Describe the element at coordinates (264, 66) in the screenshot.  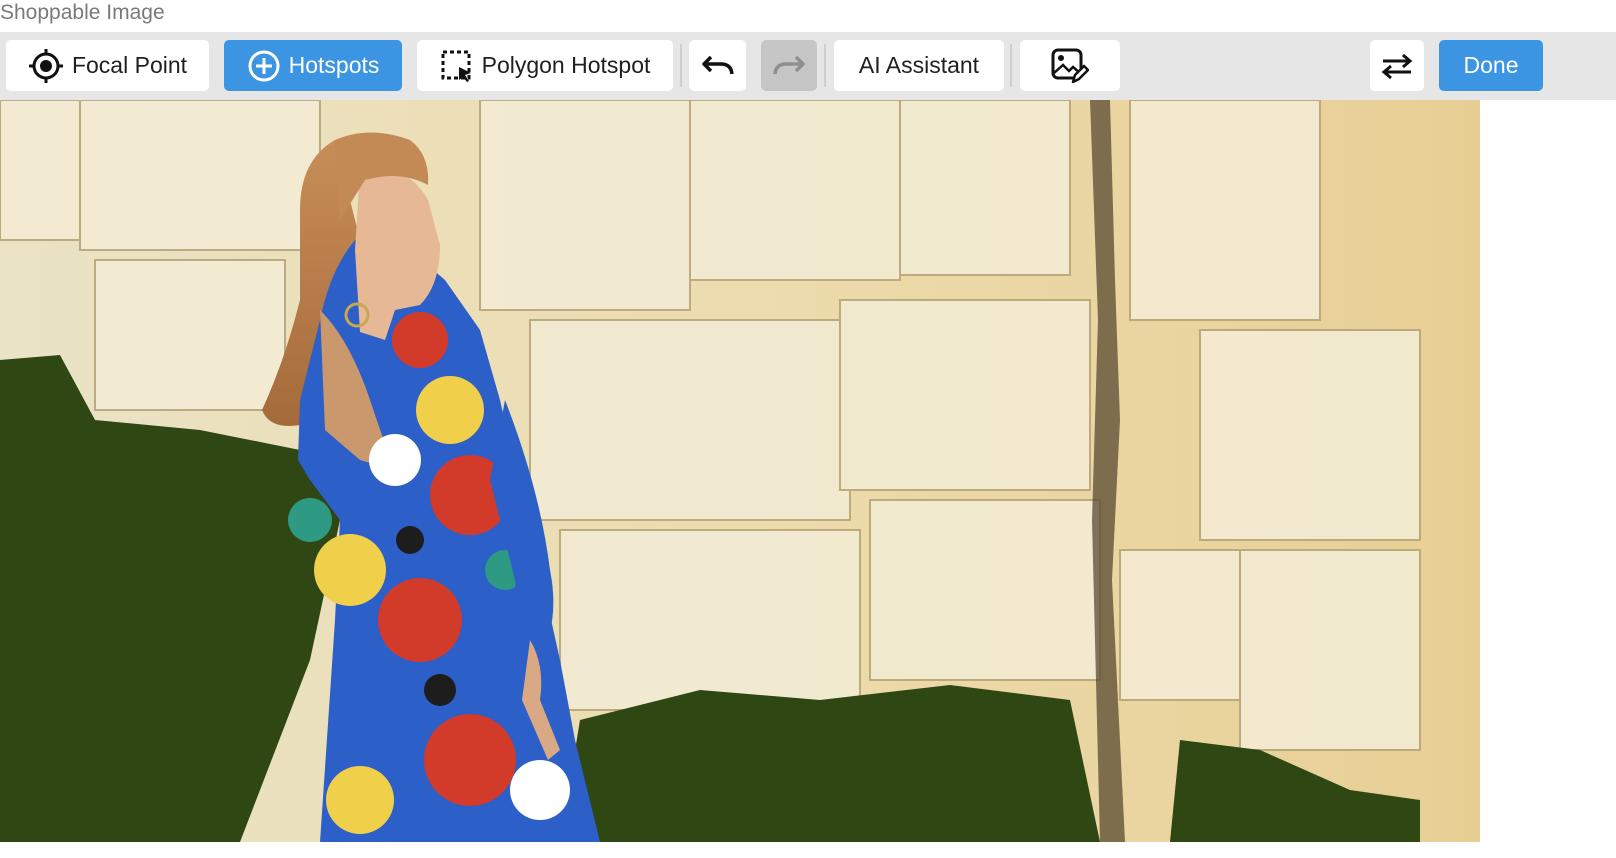
I see `plus-circle-icon` at that location.